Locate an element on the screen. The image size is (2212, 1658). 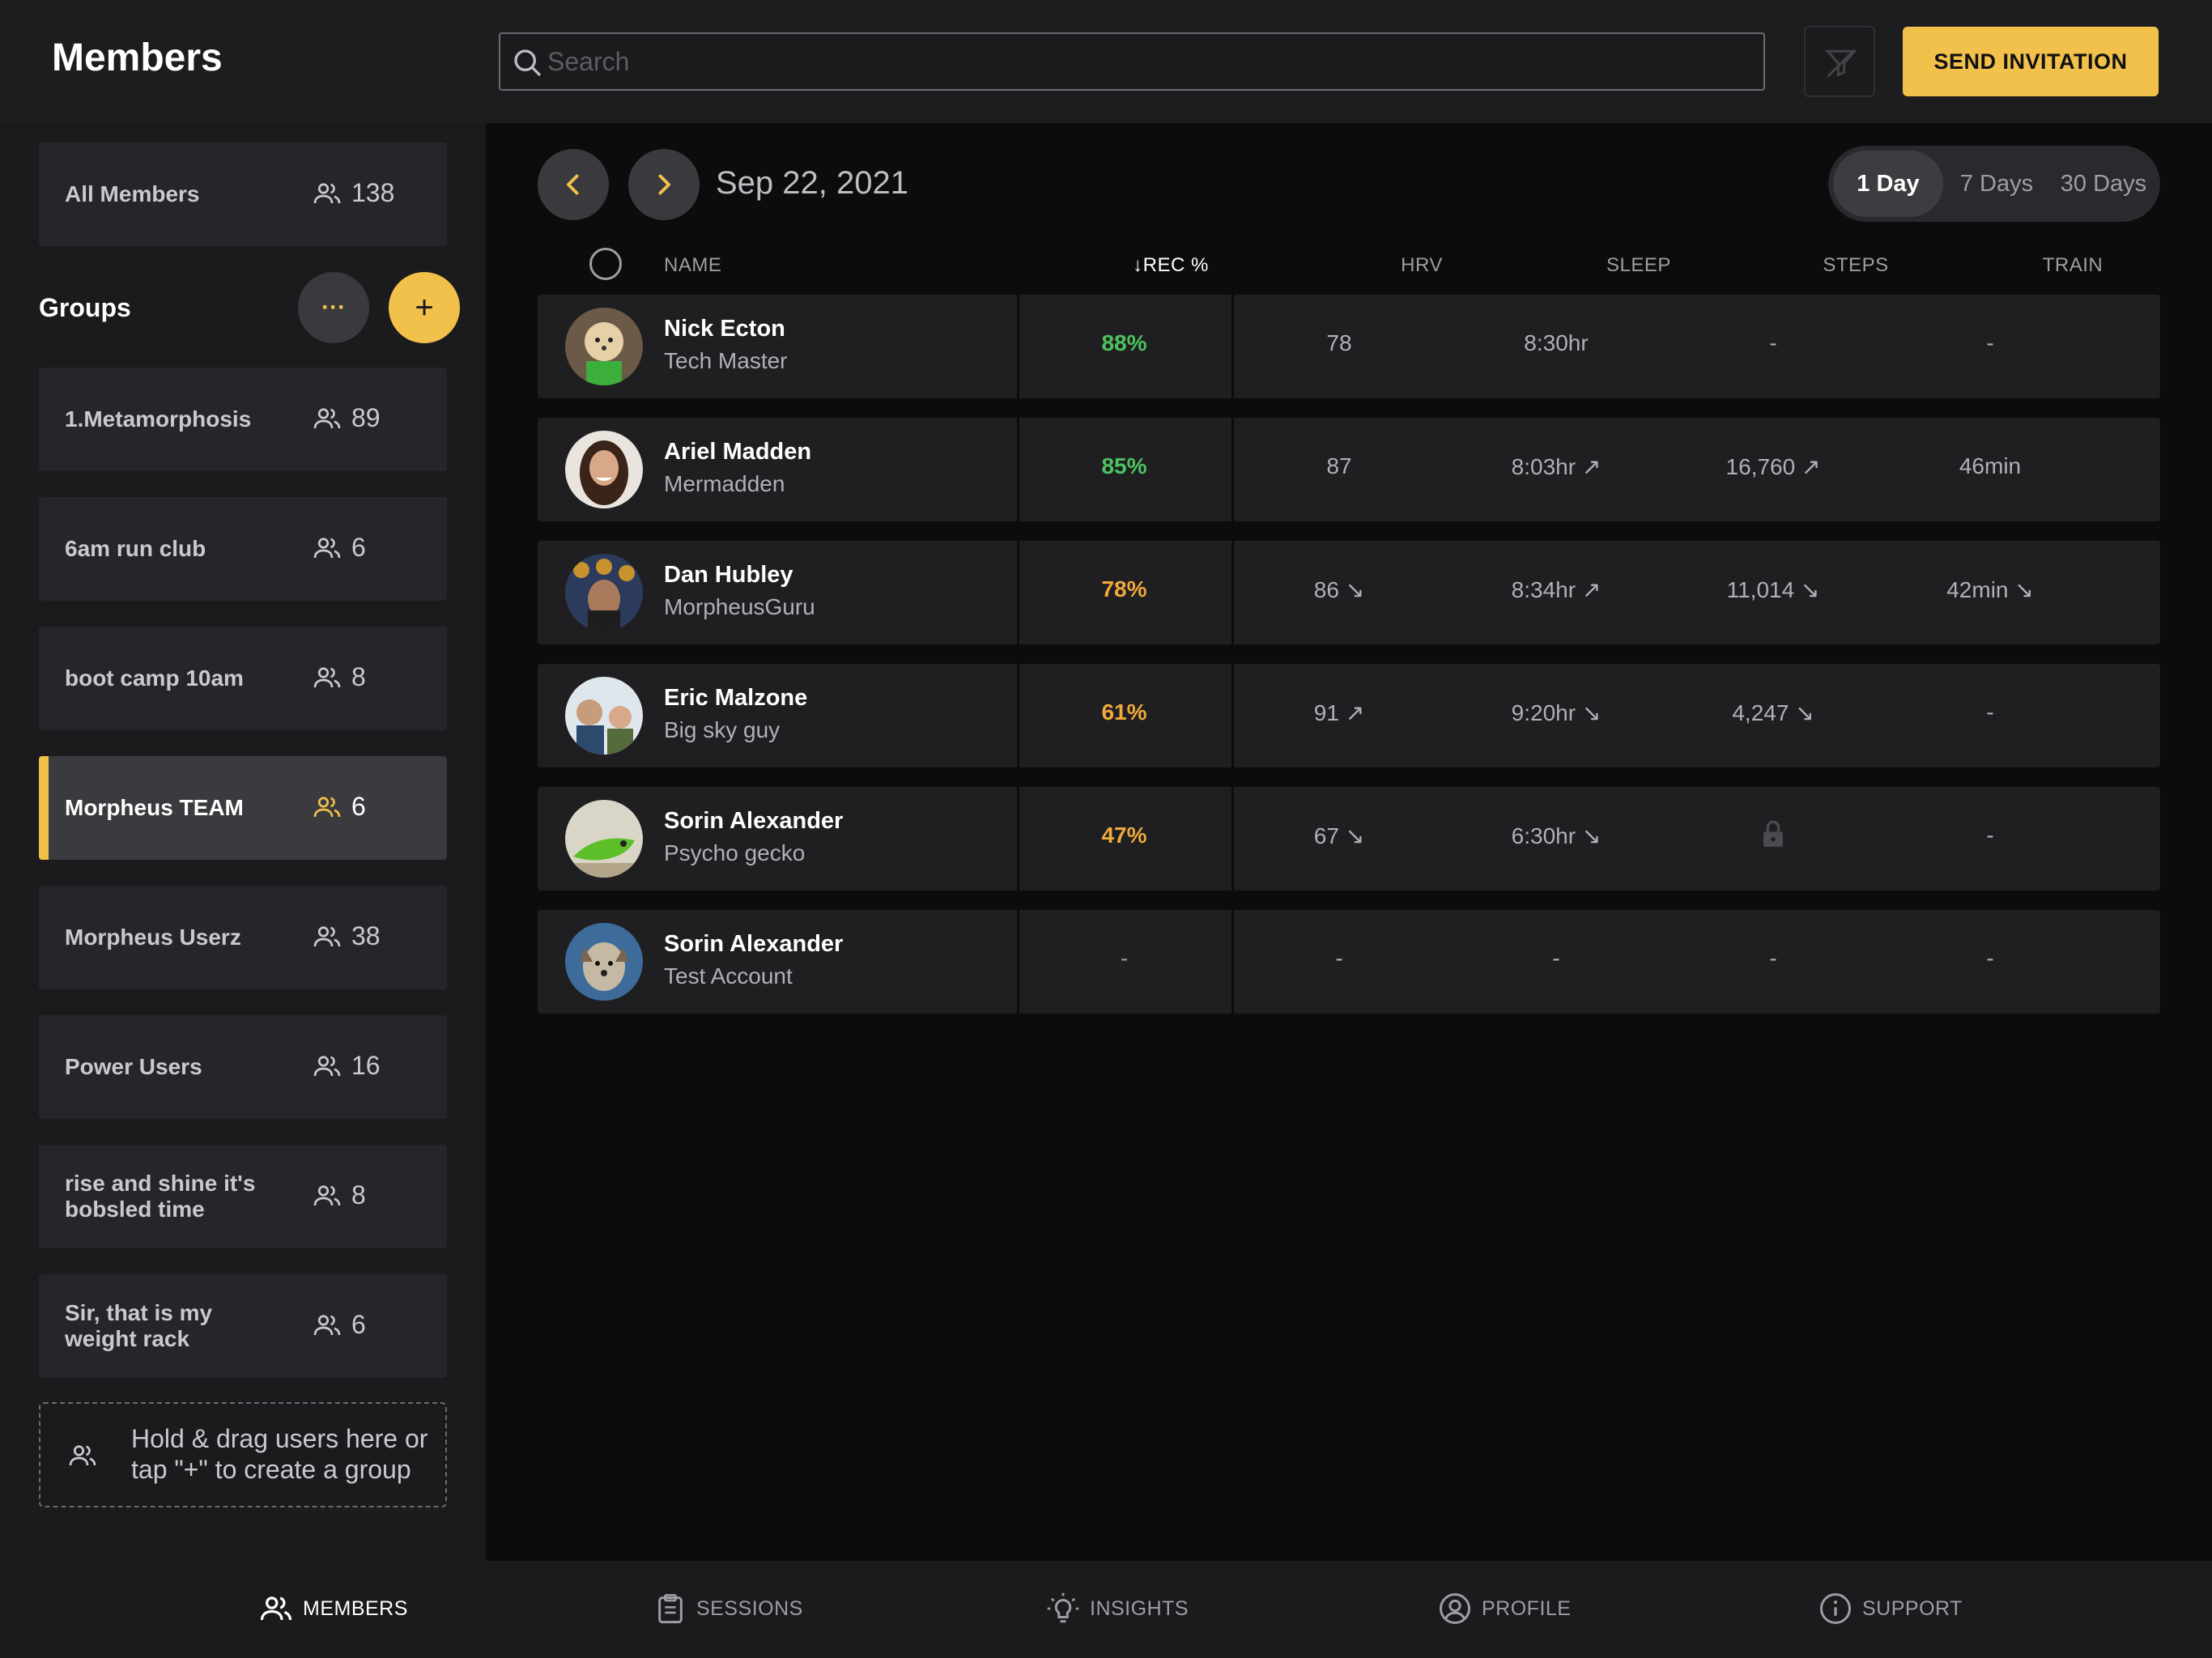
sleep-value: - is located at coordinates (1556, 958).